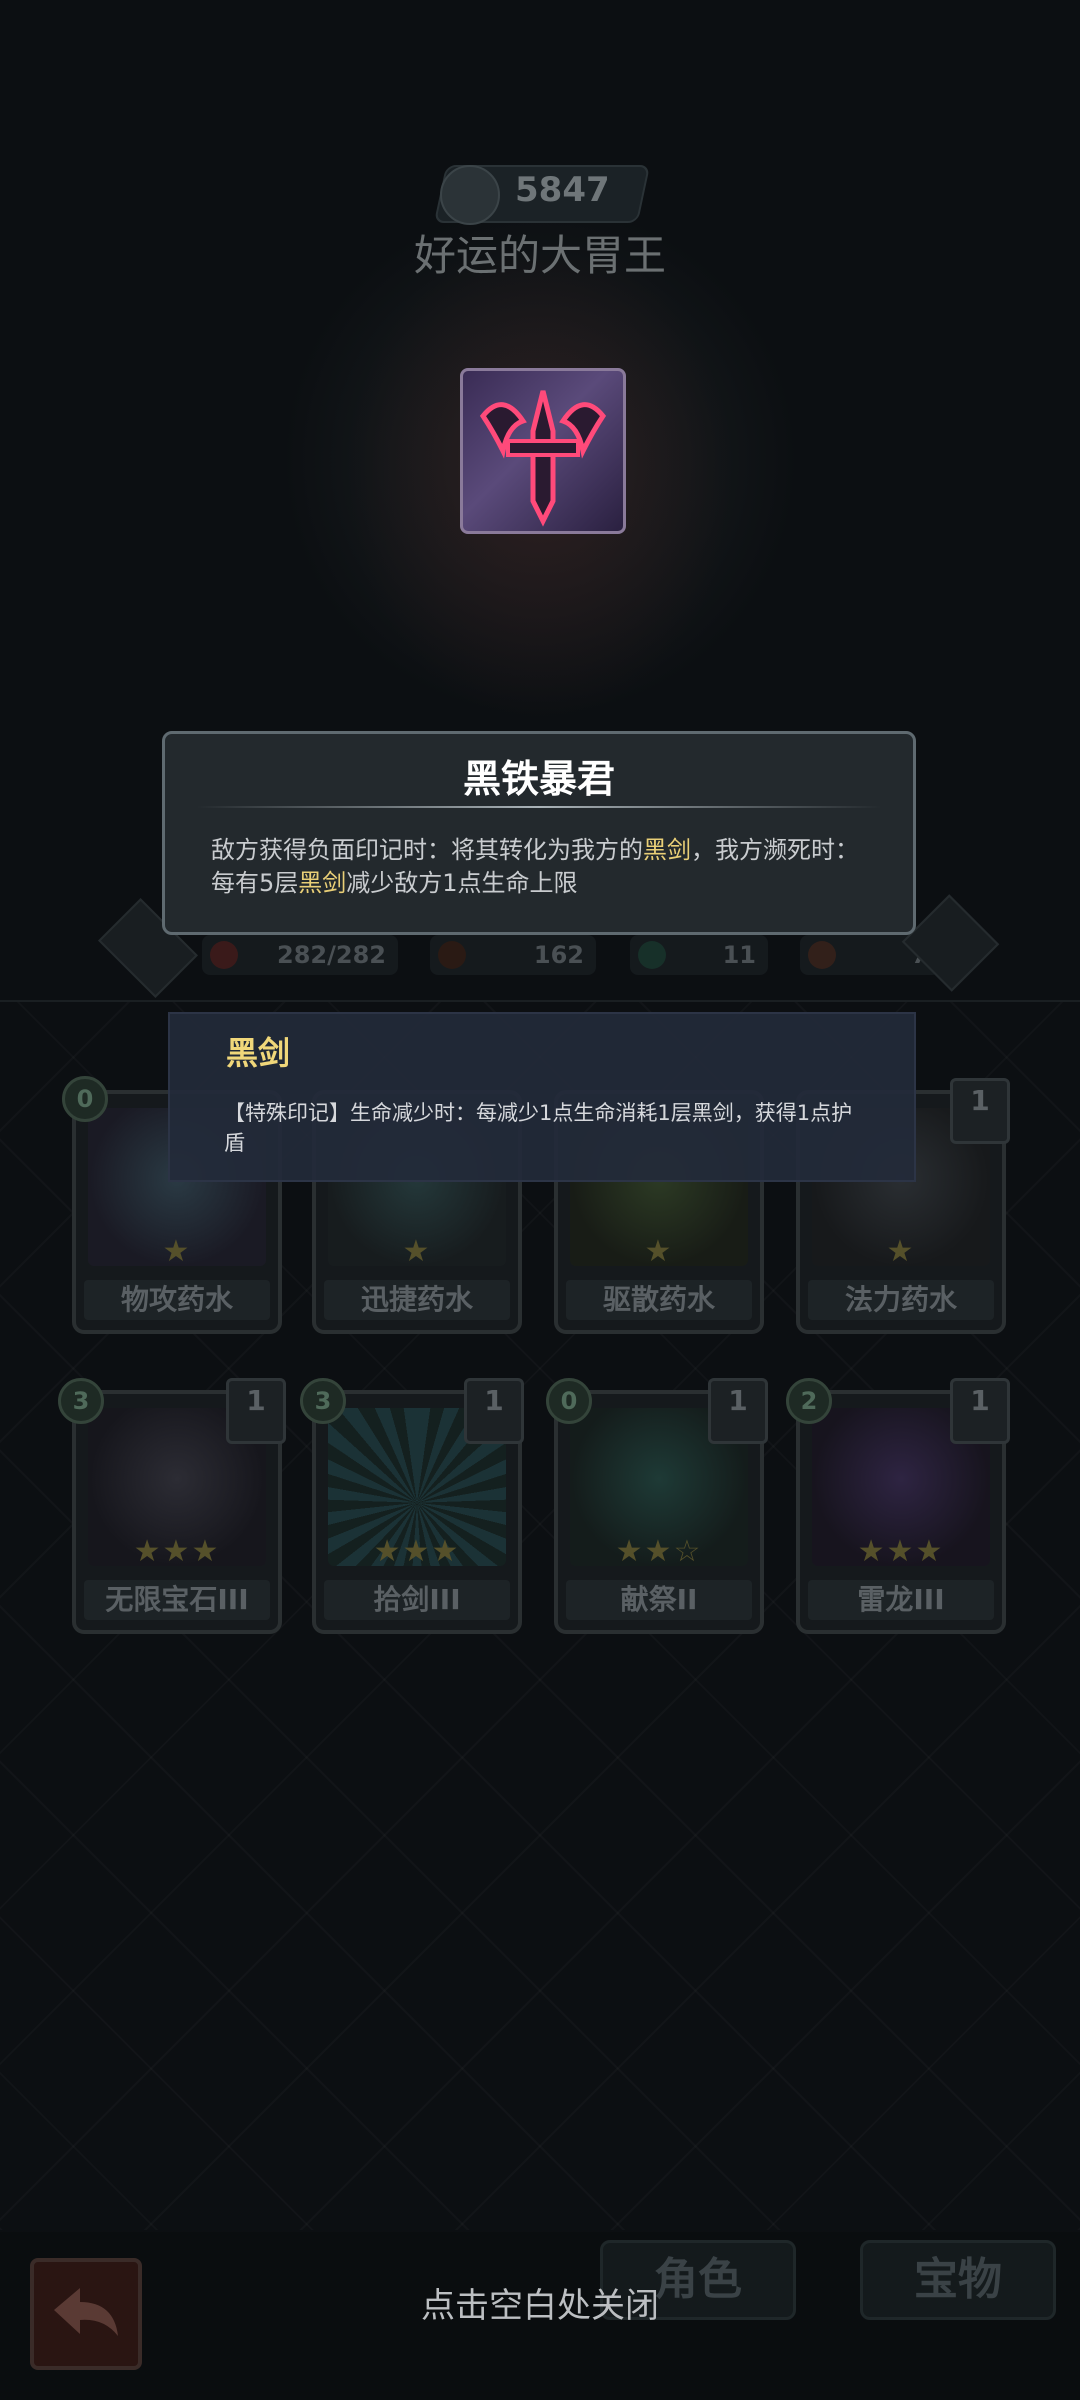 The image size is (1080, 2400). What do you see at coordinates (177, 1600) in the screenshot?
I see `card-name: 无限宝石III` at bounding box center [177, 1600].